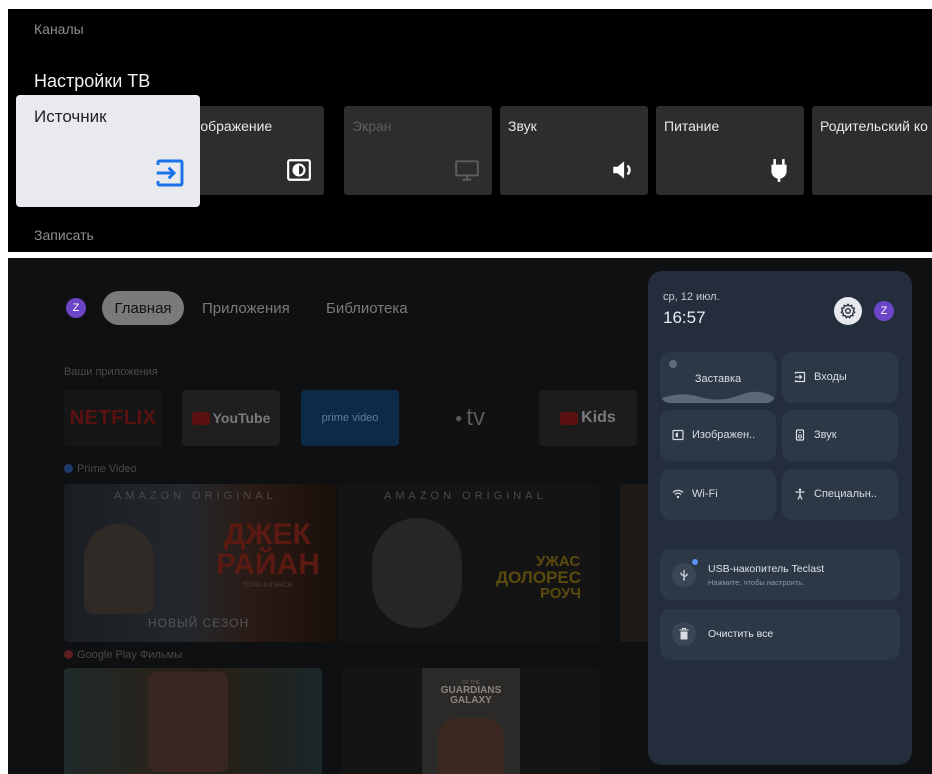 This screenshot has height=774, width=932. What do you see at coordinates (76, 308) in the screenshot?
I see `avatar: Z` at bounding box center [76, 308].